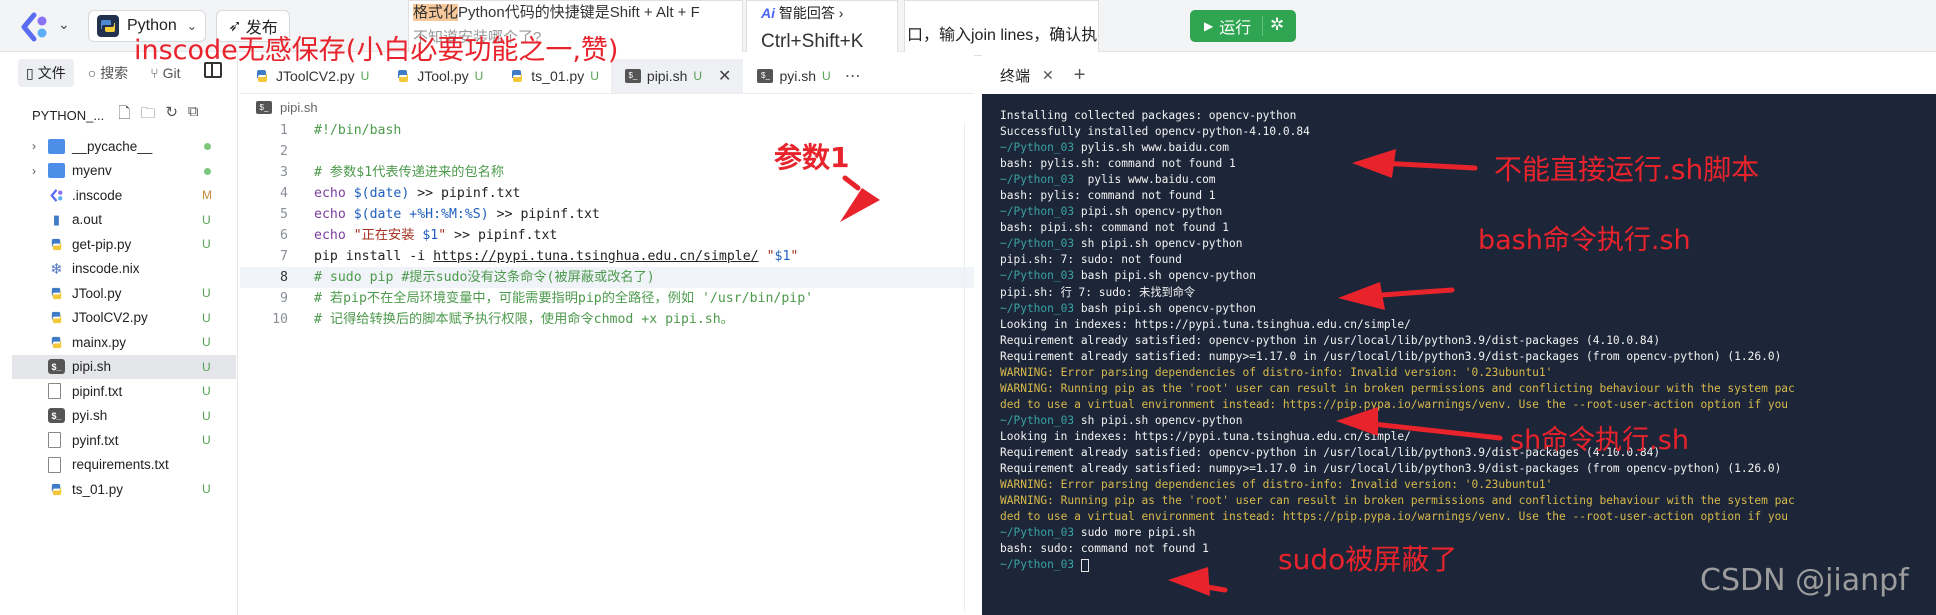 Image resolution: width=1936 pixels, height=615 pixels. What do you see at coordinates (579, 12) in the screenshot?
I see `tip-text: Python代码的快捷键是Shift + Alt + F` at bounding box center [579, 12].